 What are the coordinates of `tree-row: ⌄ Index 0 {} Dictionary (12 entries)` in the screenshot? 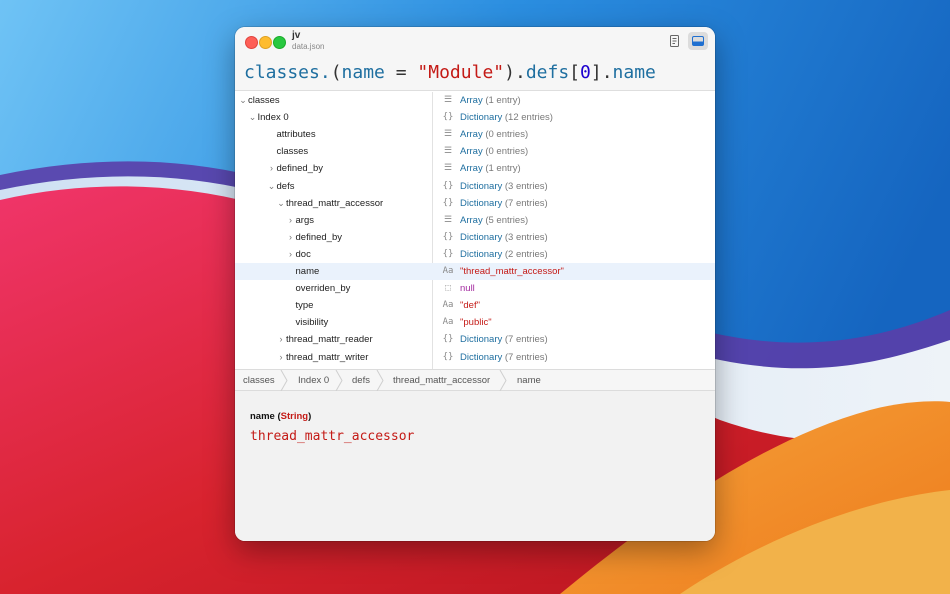 It's located at (475, 117).